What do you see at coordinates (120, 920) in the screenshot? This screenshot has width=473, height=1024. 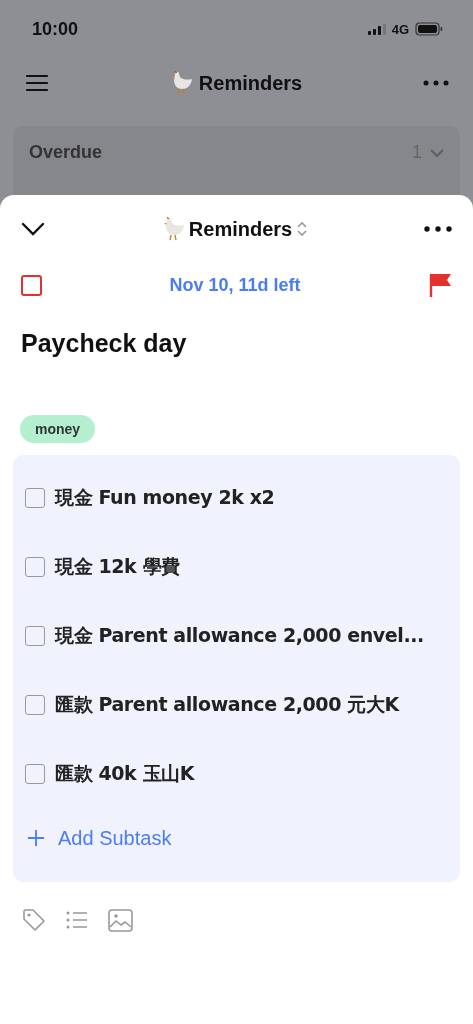 I see `image-icon` at bounding box center [120, 920].